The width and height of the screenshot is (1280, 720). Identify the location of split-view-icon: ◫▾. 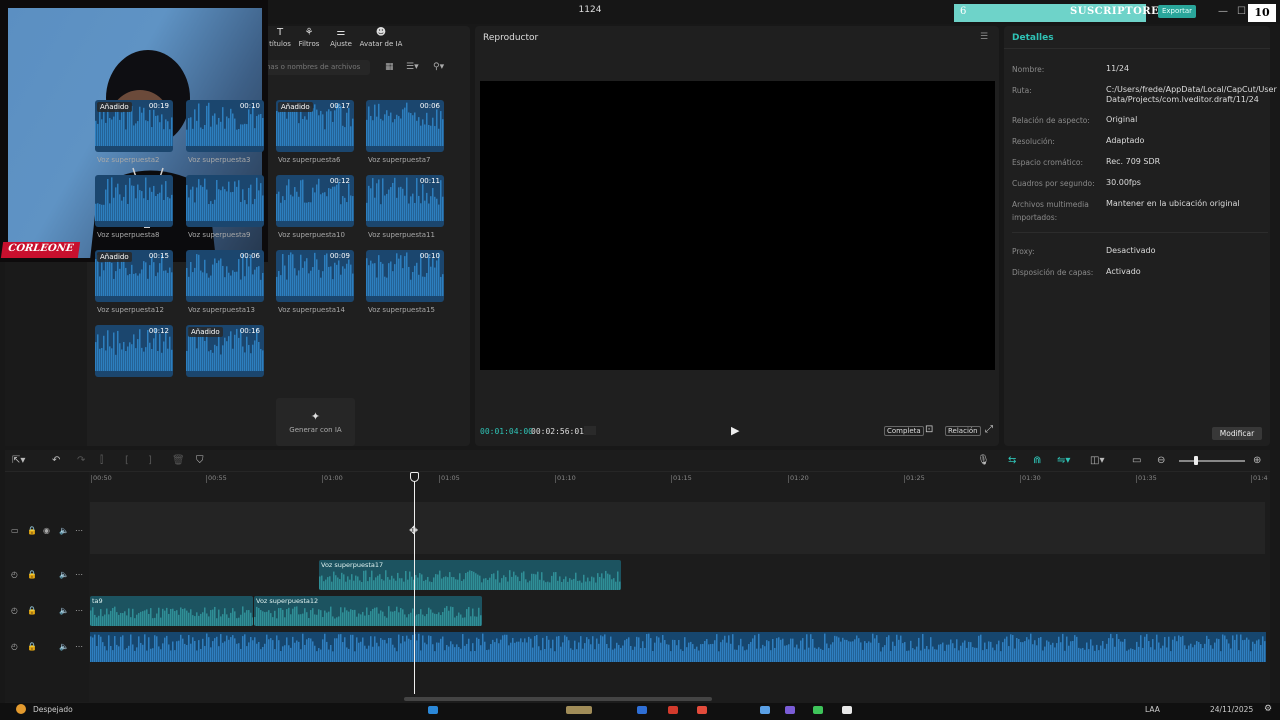
(1097, 460).